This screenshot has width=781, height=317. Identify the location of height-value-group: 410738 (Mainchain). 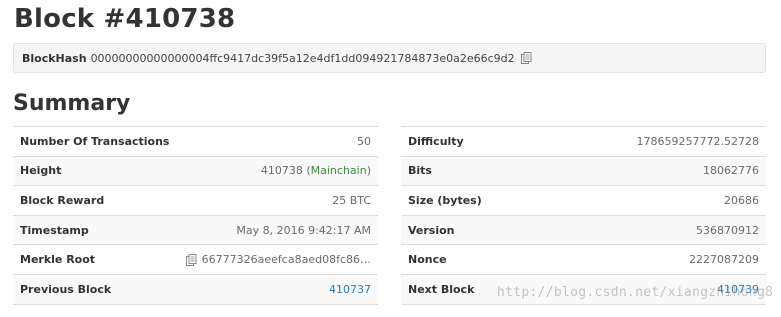
(316, 170).